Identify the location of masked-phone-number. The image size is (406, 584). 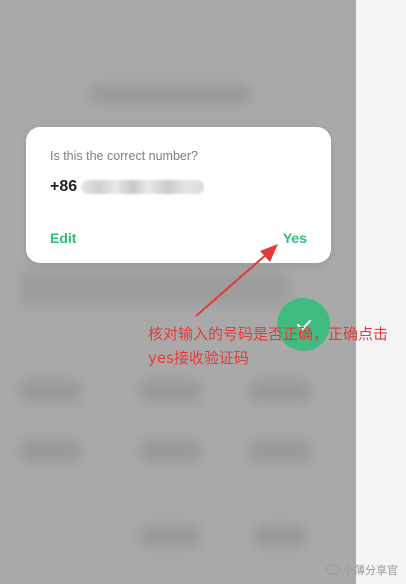
(143, 187).